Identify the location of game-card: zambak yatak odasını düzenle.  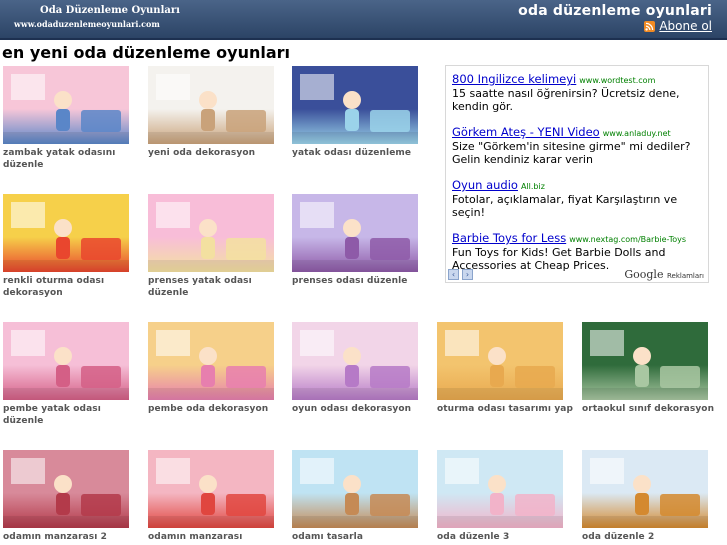
(73, 118).